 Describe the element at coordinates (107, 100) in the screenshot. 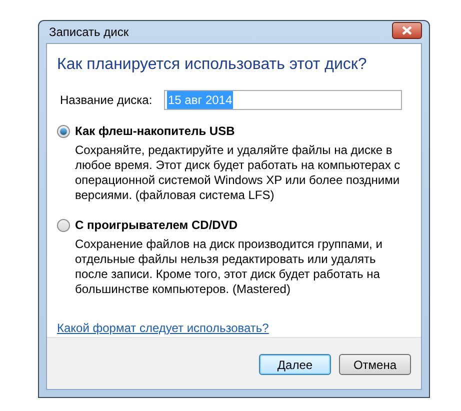

I see `field-label: Название диска:` at that location.